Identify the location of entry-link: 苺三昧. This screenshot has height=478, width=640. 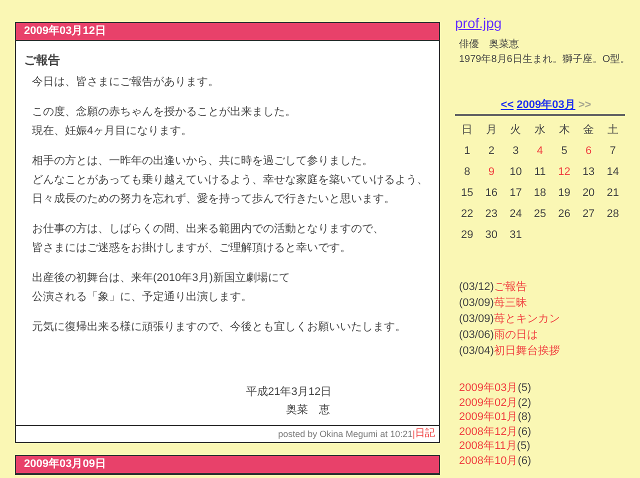
(510, 303).